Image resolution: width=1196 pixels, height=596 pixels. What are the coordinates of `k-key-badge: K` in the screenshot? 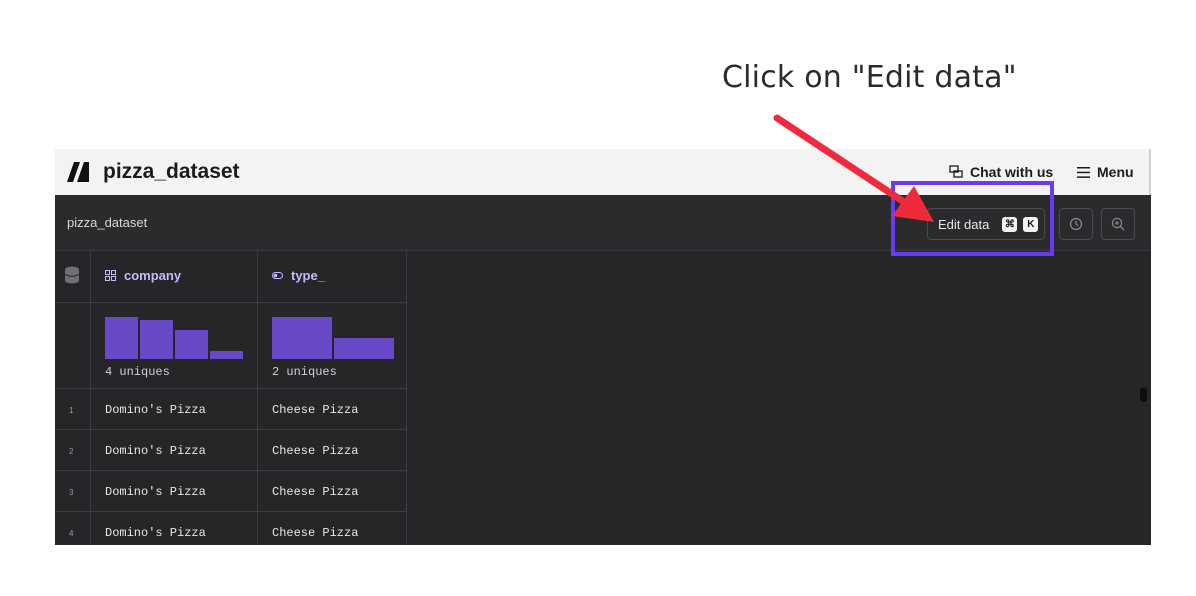 It's located at (1031, 224).